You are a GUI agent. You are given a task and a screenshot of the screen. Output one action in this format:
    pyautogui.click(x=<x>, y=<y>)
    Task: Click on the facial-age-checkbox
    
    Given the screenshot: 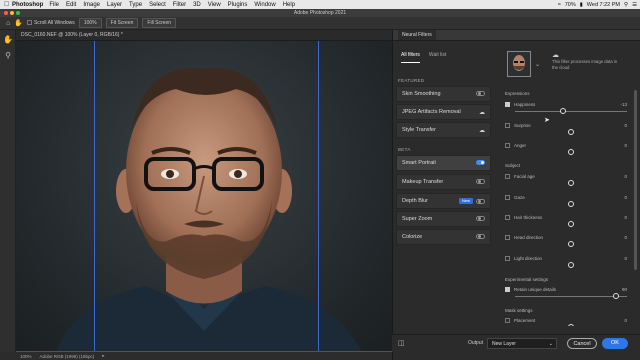 What is the action you would take?
    pyautogui.click(x=507, y=176)
    